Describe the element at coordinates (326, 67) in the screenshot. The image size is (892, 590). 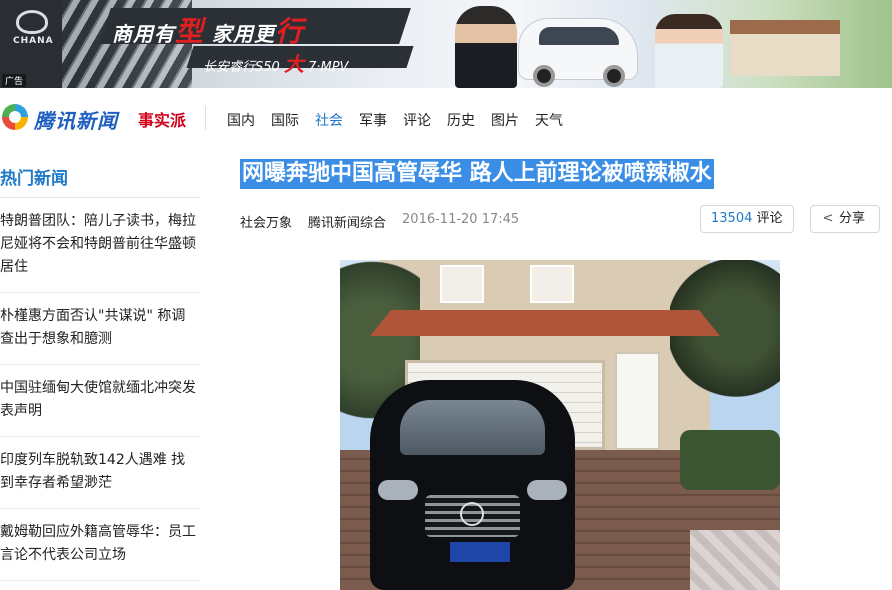
I see `ad-model-type: 7·MPV` at that location.